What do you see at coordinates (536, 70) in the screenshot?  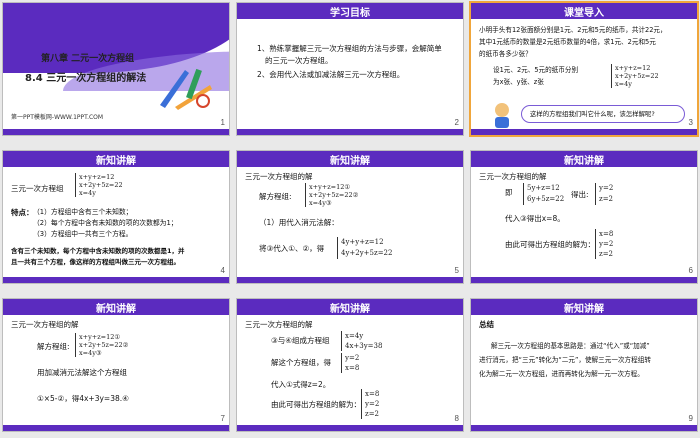 I see `setup-line-1: 设1元、2元、5元的纸币分别` at bounding box center [536, 70].